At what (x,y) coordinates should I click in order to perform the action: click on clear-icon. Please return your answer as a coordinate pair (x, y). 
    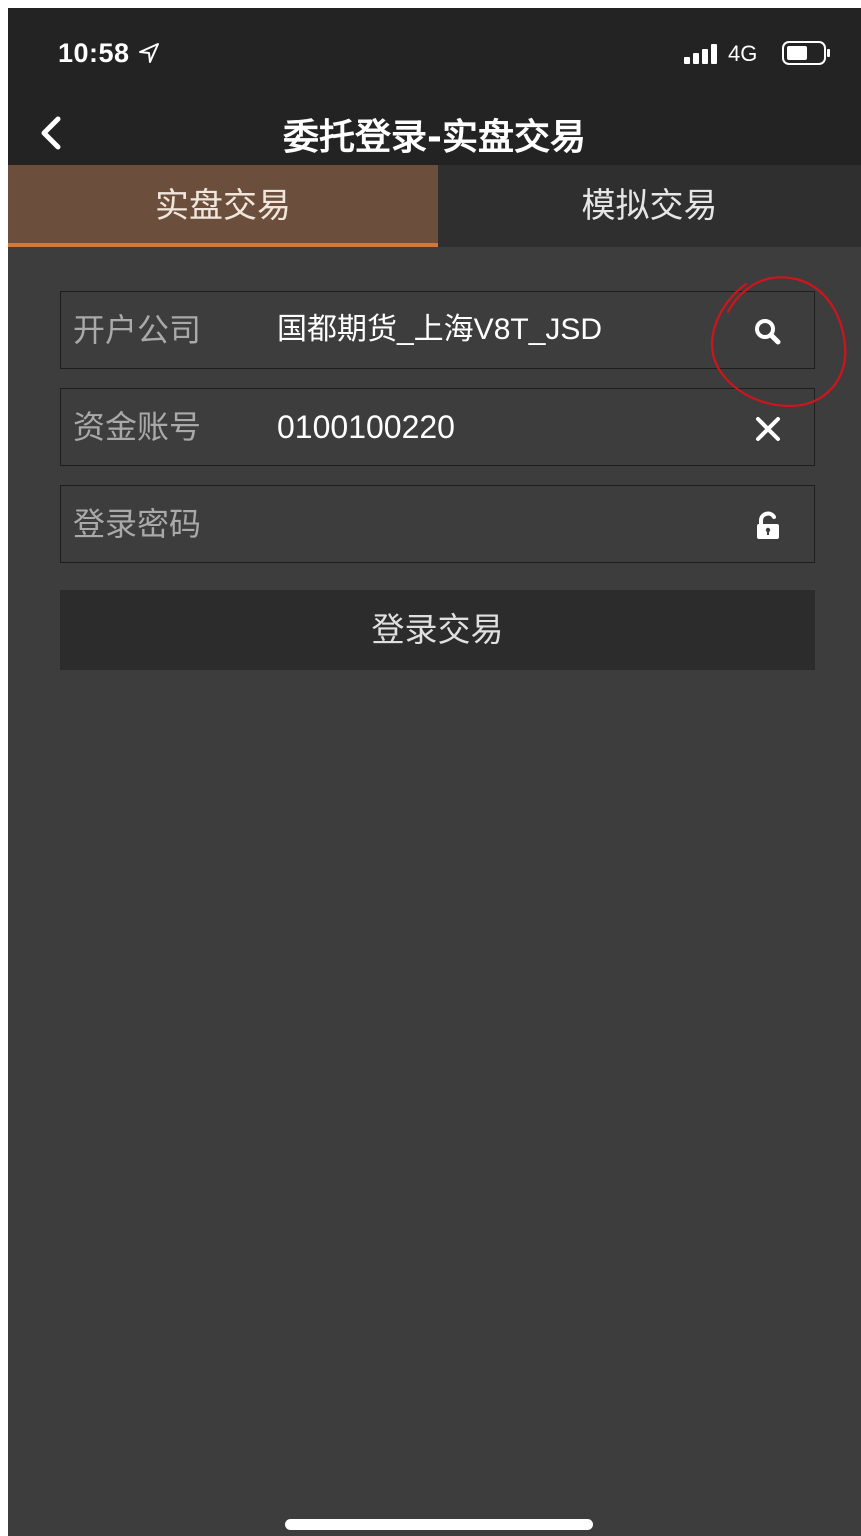
    Looking at the image, I should click on (768, 429).